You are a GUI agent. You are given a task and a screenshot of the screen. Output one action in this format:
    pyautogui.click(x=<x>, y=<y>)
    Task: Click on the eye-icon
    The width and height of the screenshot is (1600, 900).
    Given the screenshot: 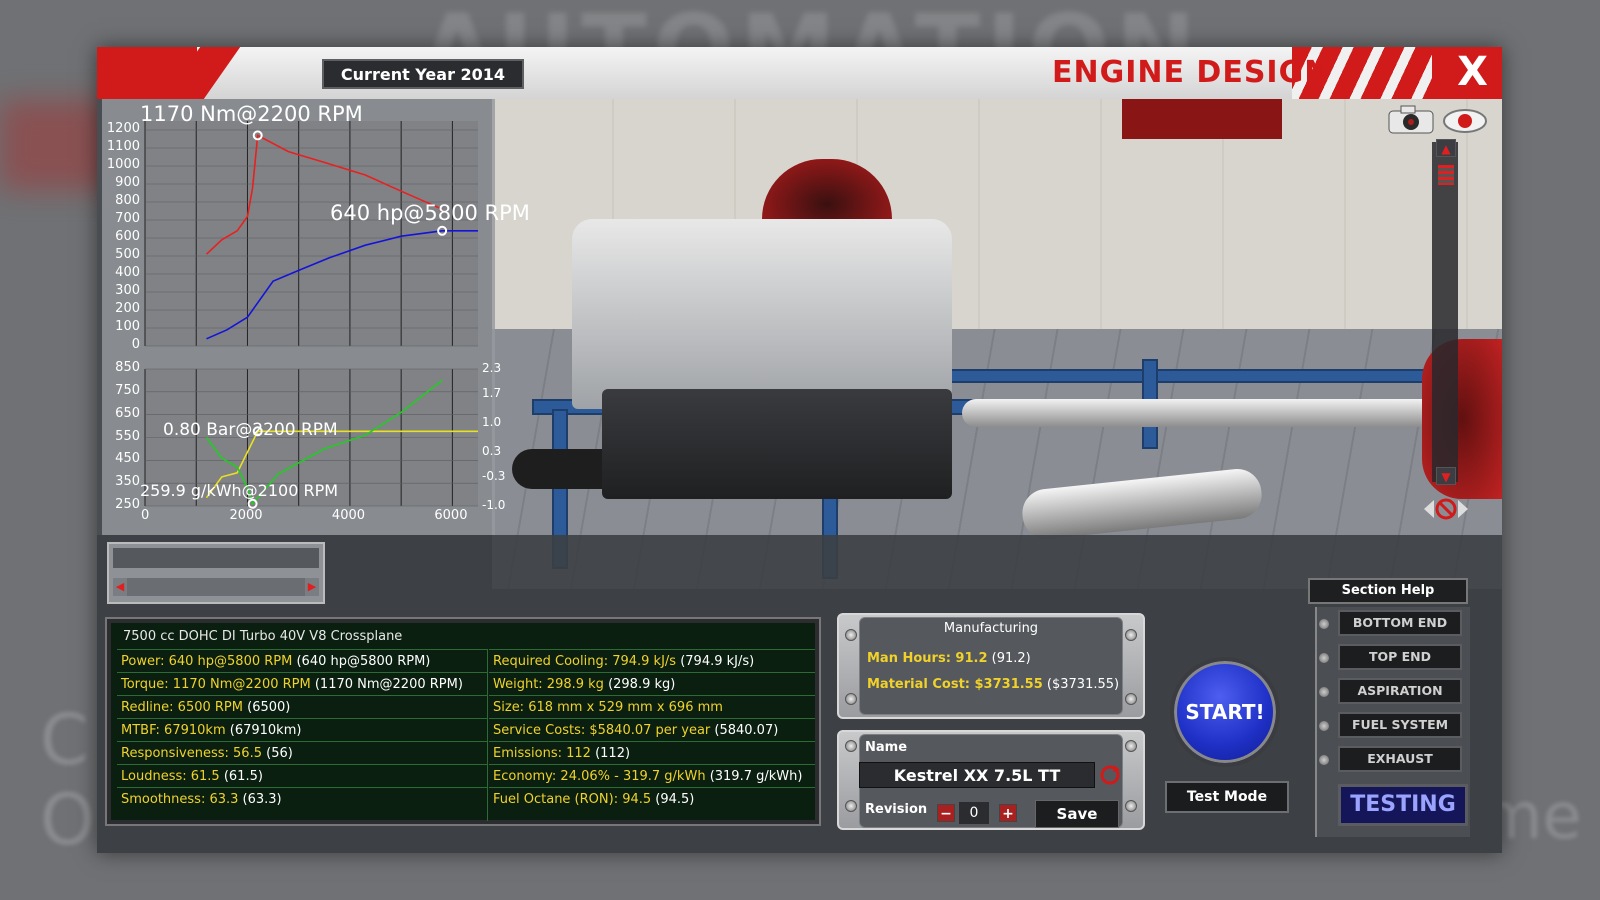 What is the action you would take?
    pyautogui.click(x=1465, y=121)
    